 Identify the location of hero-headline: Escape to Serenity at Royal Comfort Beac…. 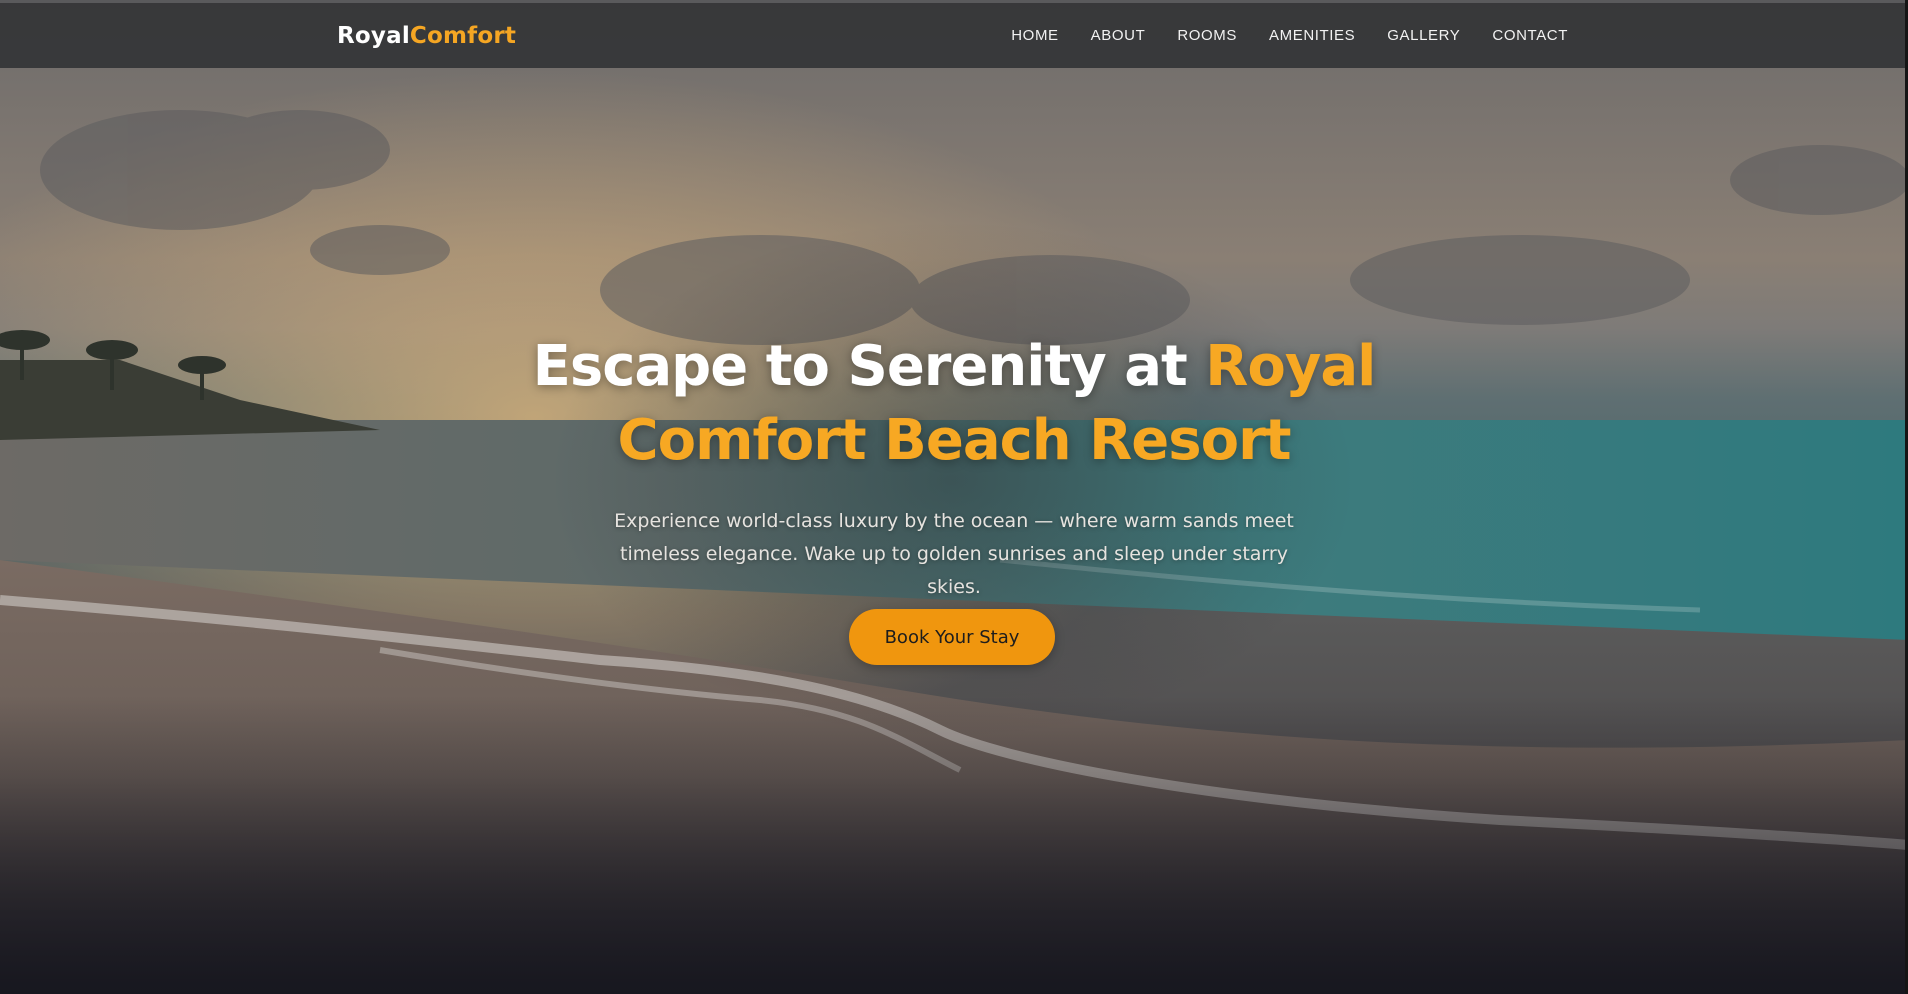
(954, 404).